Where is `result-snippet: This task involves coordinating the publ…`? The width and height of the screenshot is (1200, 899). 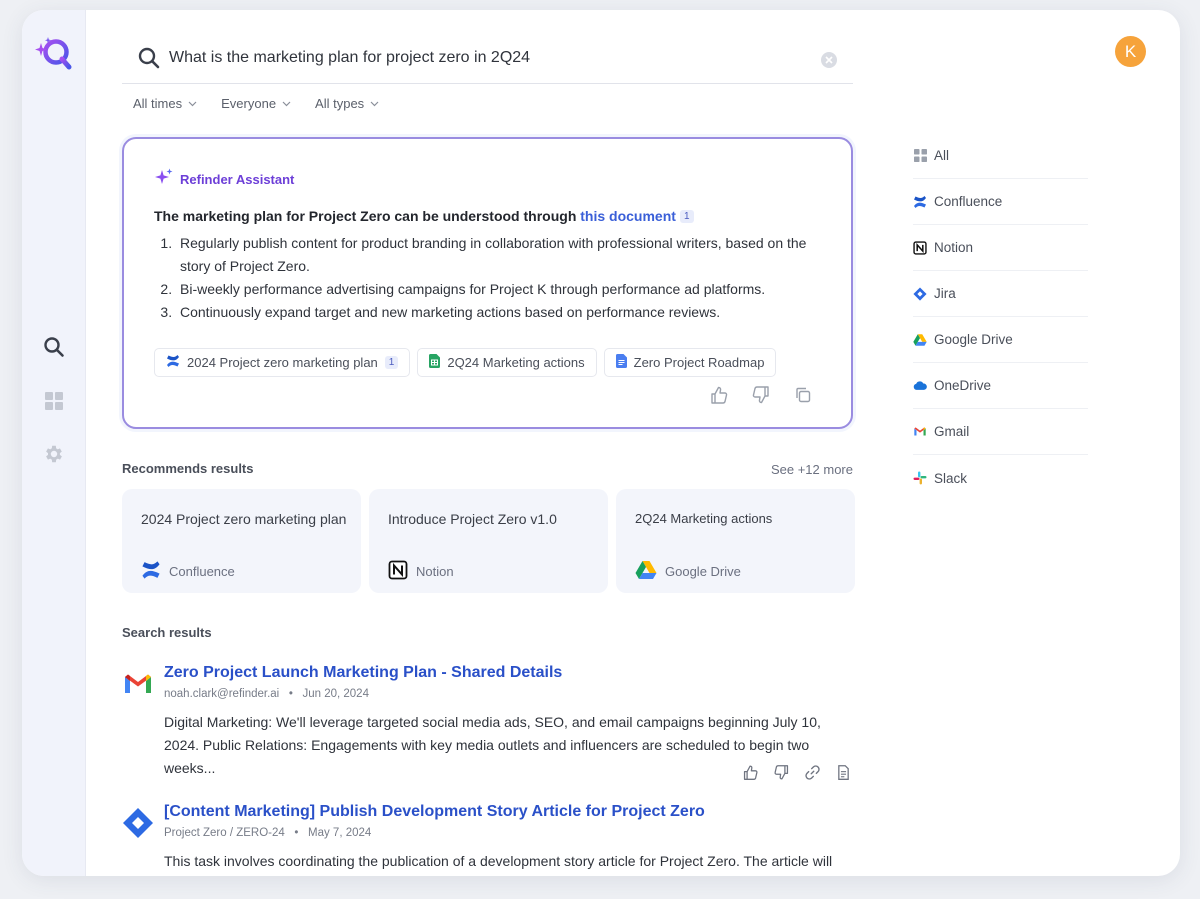
result-snippet: This task involves coordinating the publ… is located at coordinates (498, 861).